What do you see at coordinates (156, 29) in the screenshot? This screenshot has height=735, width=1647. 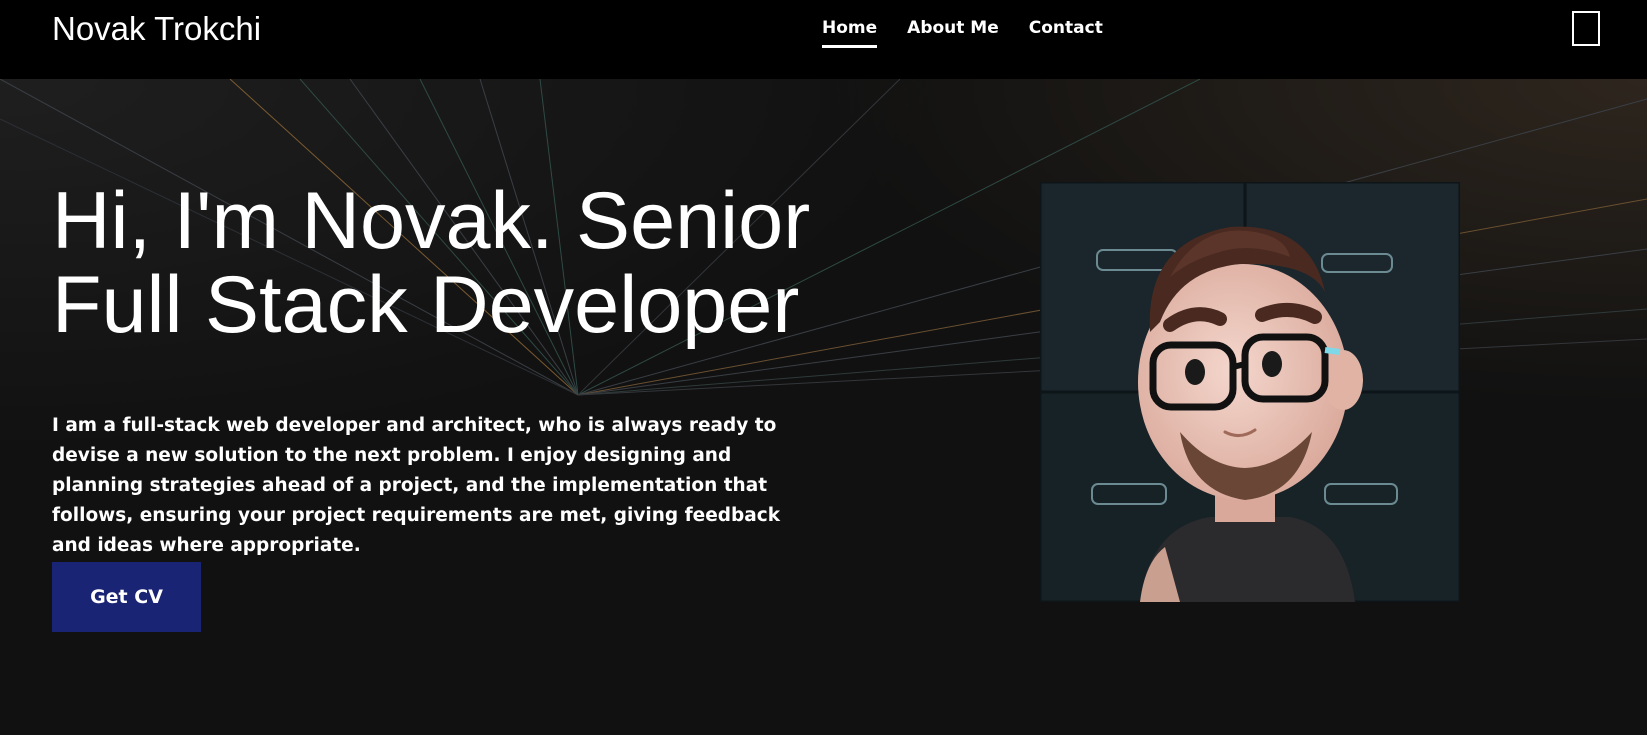 I see `brand-name: Novak Trokchi` at bounding box center [156, 29].